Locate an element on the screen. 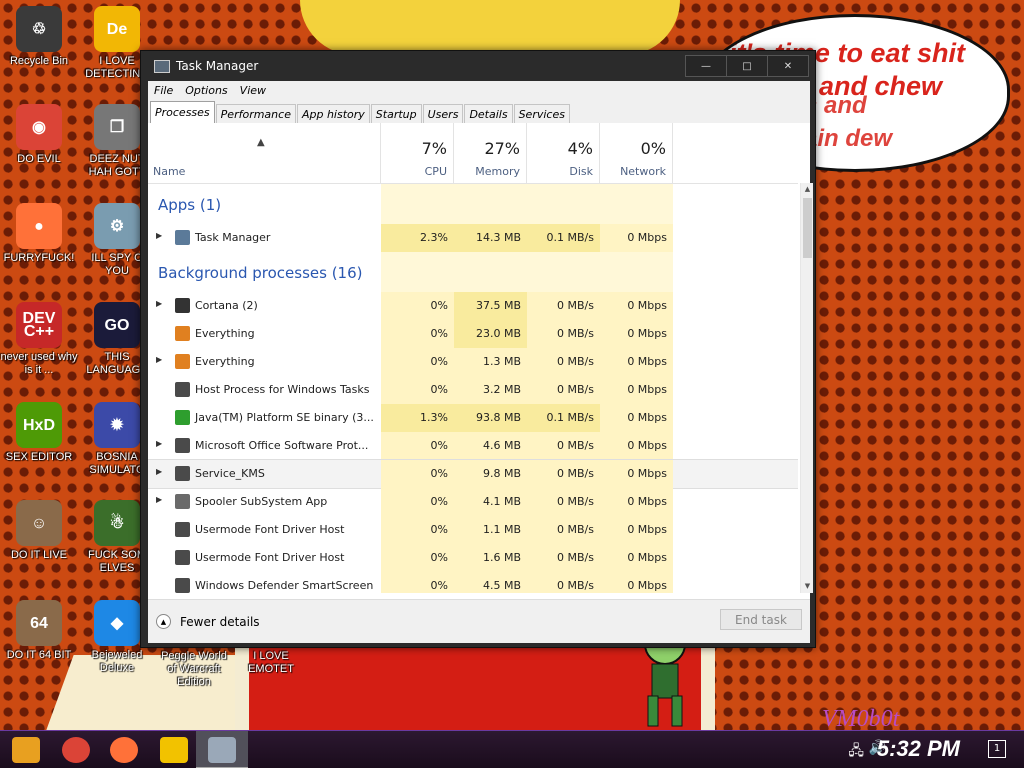 This screenshot has width=1024, height=768. notification-icon: 1 is located at coordinates (997, 749).